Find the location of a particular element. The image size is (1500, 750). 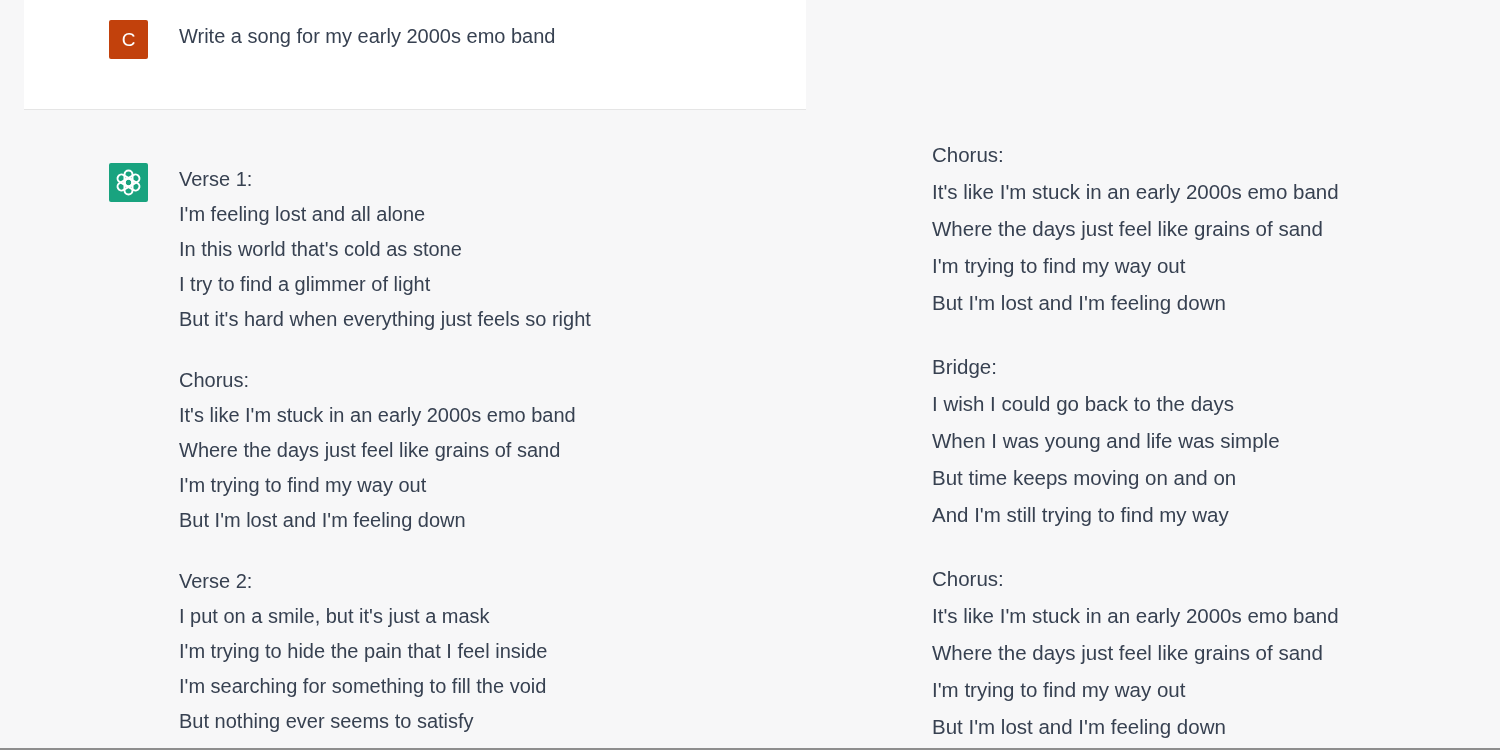

knot-logo-icon is located at coordinates (128, 182).